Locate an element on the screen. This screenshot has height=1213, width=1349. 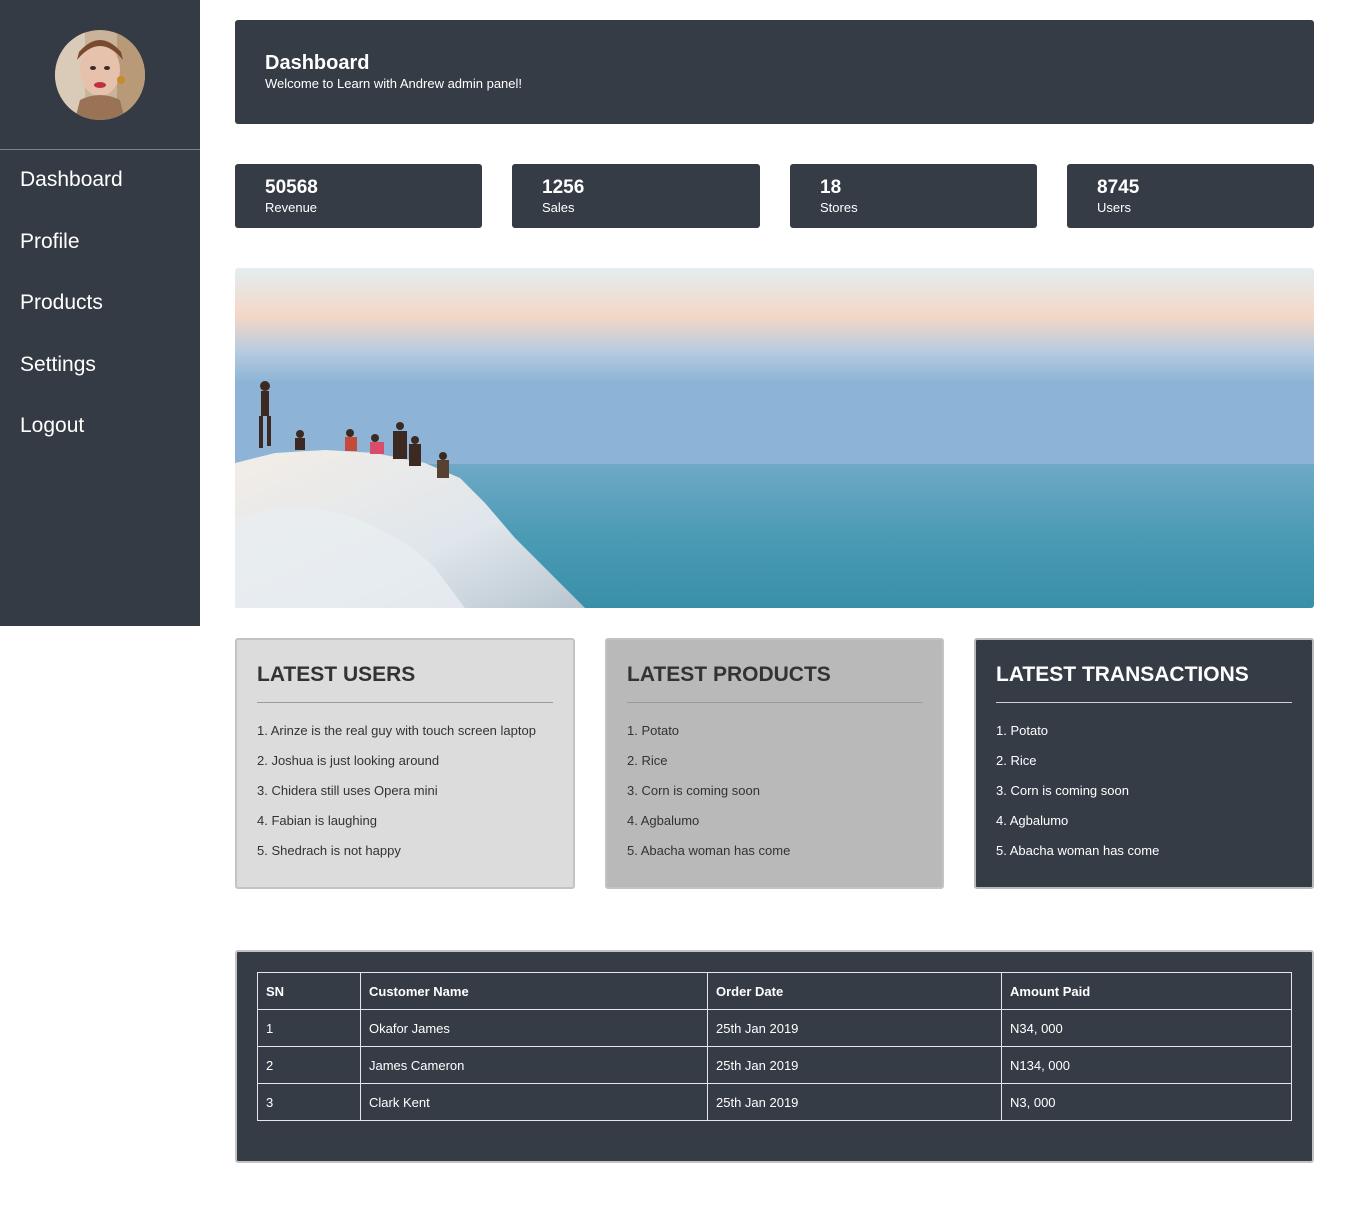
cell-sn: 3 is located at coordinates (309, 1102).